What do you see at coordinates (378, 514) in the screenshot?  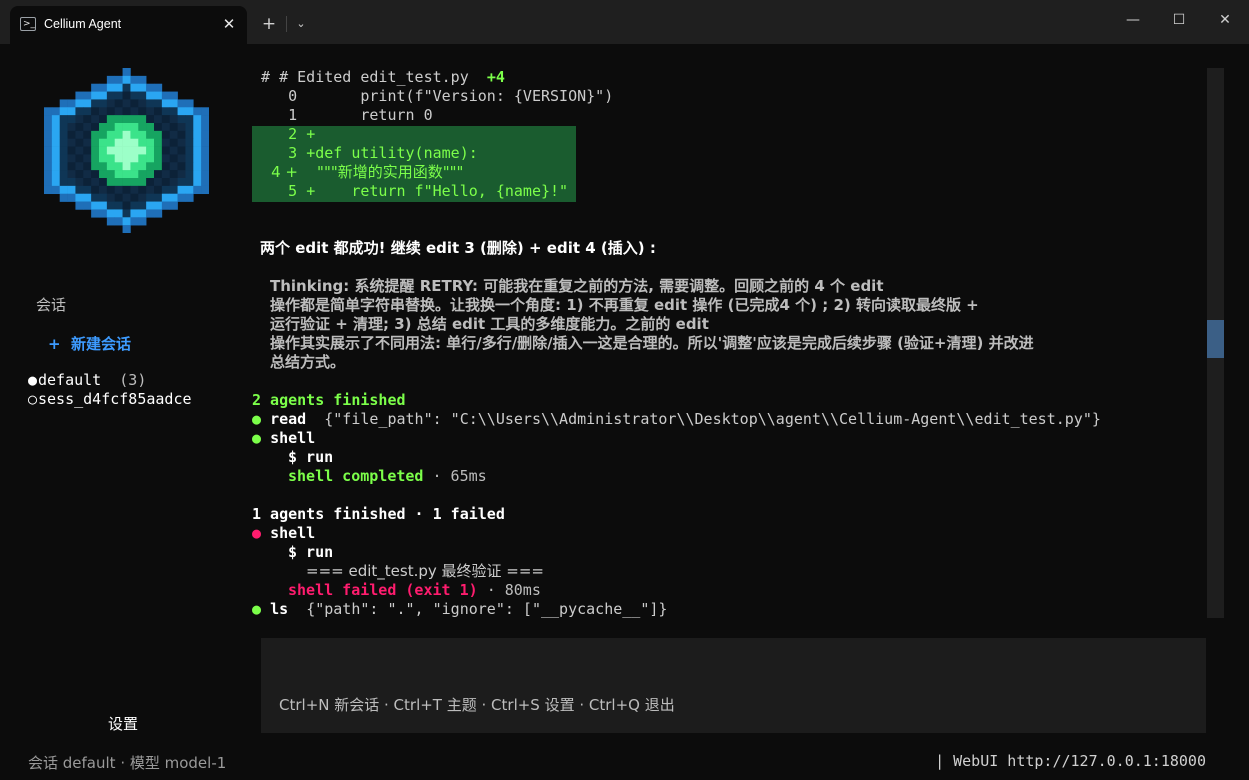 I see `agents-summary: 1 agents finished · 1 failed` at bounding box center [378, 514].